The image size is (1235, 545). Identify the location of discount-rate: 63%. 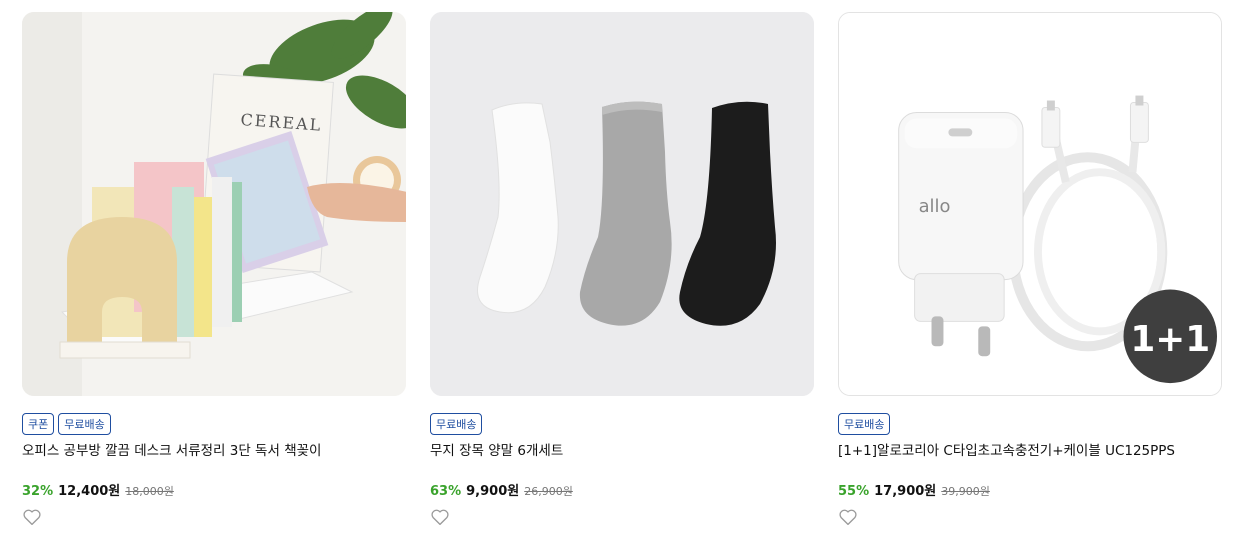
(446, 491).